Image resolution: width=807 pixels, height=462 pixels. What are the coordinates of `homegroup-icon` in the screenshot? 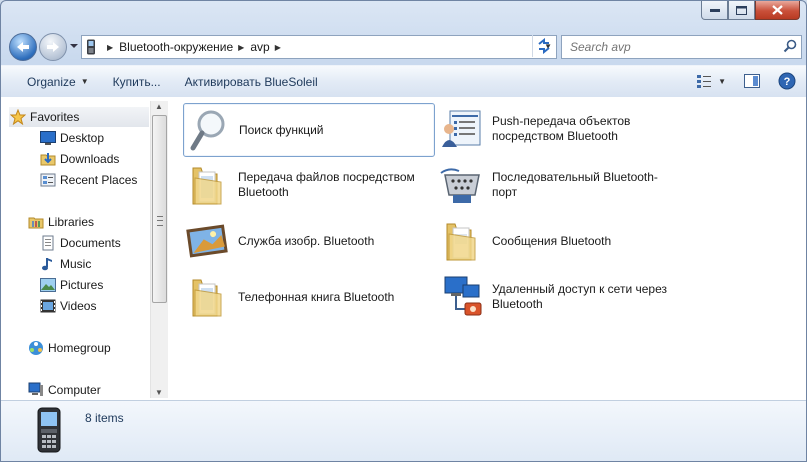 It's located at (36, 348).